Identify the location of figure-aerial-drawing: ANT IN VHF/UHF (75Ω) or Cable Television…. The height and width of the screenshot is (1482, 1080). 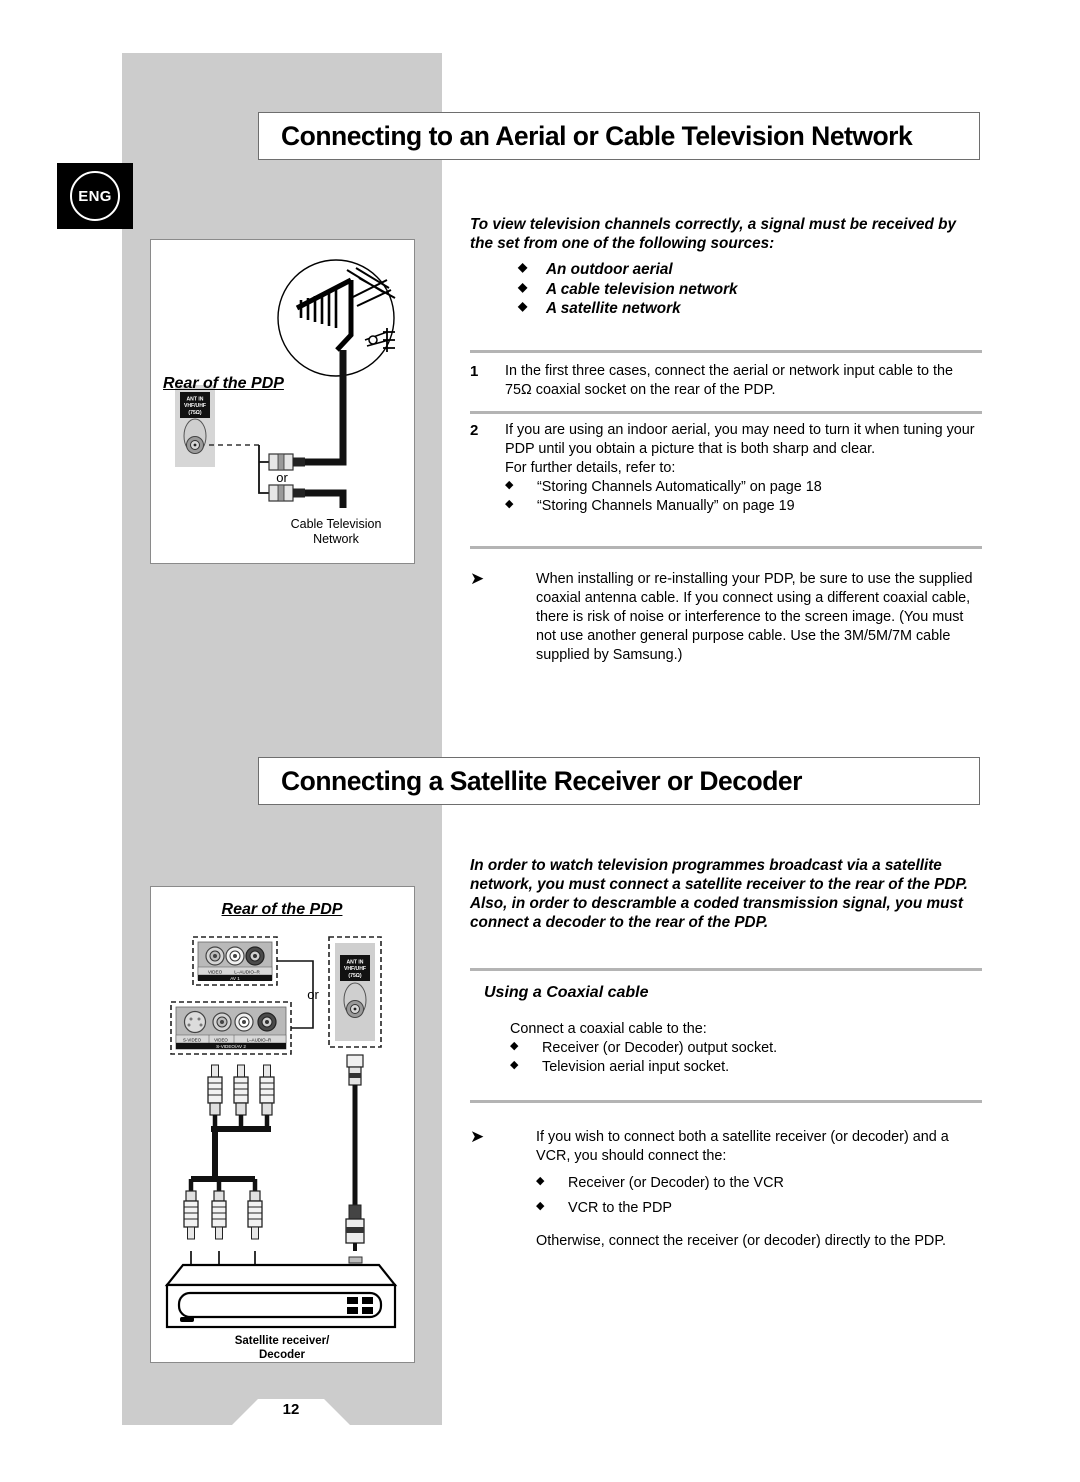
(285, 402).